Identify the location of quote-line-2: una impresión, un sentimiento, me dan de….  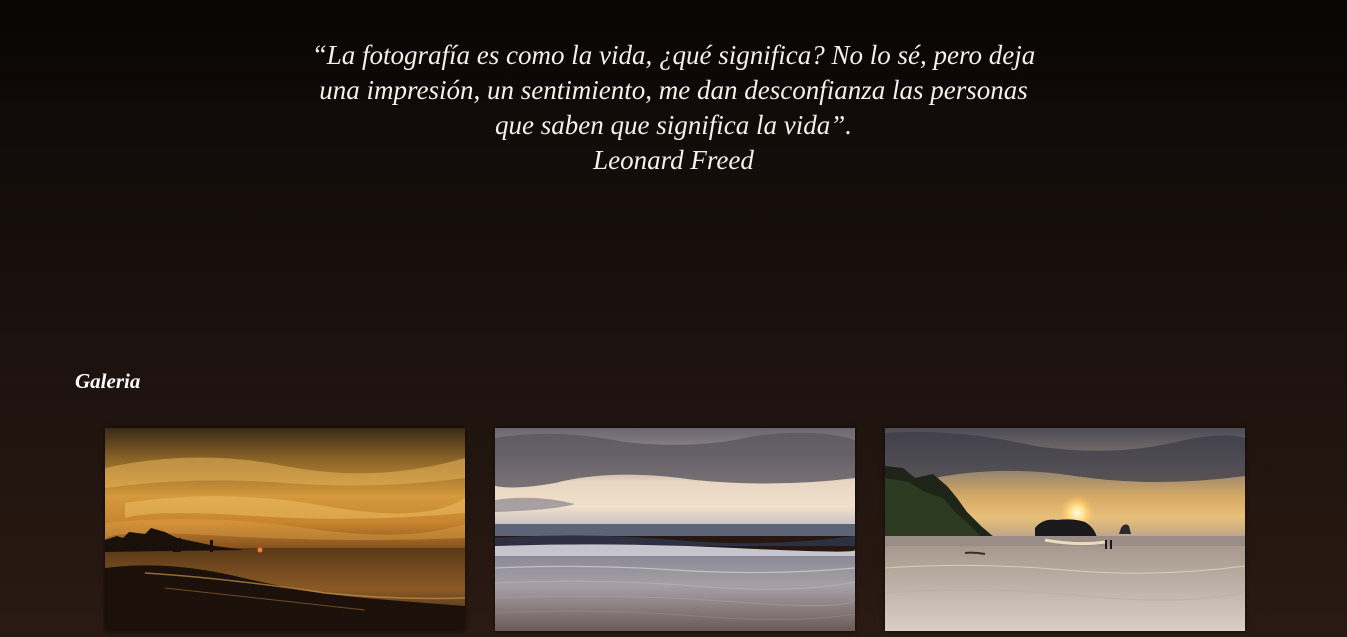
(673, 90).